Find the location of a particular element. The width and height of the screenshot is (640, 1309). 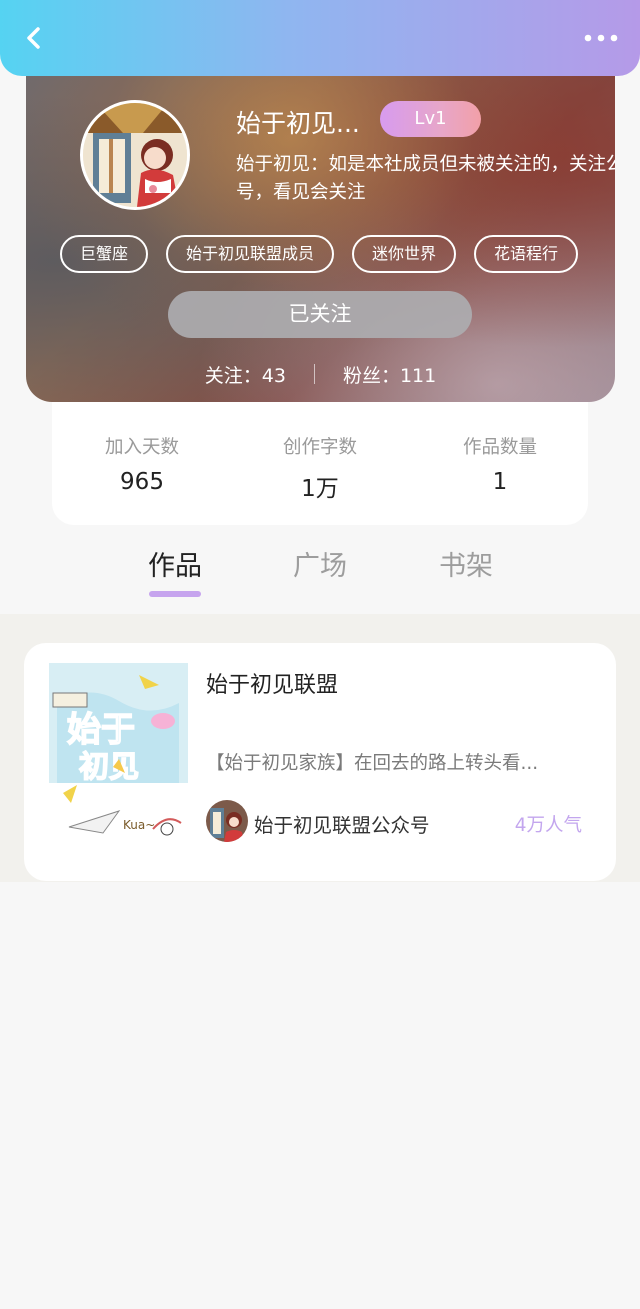

bio-text: 始于初见：如是本社成员但未被关注的，关注公众号，看见会关注 is located at coordinates (425, 178).